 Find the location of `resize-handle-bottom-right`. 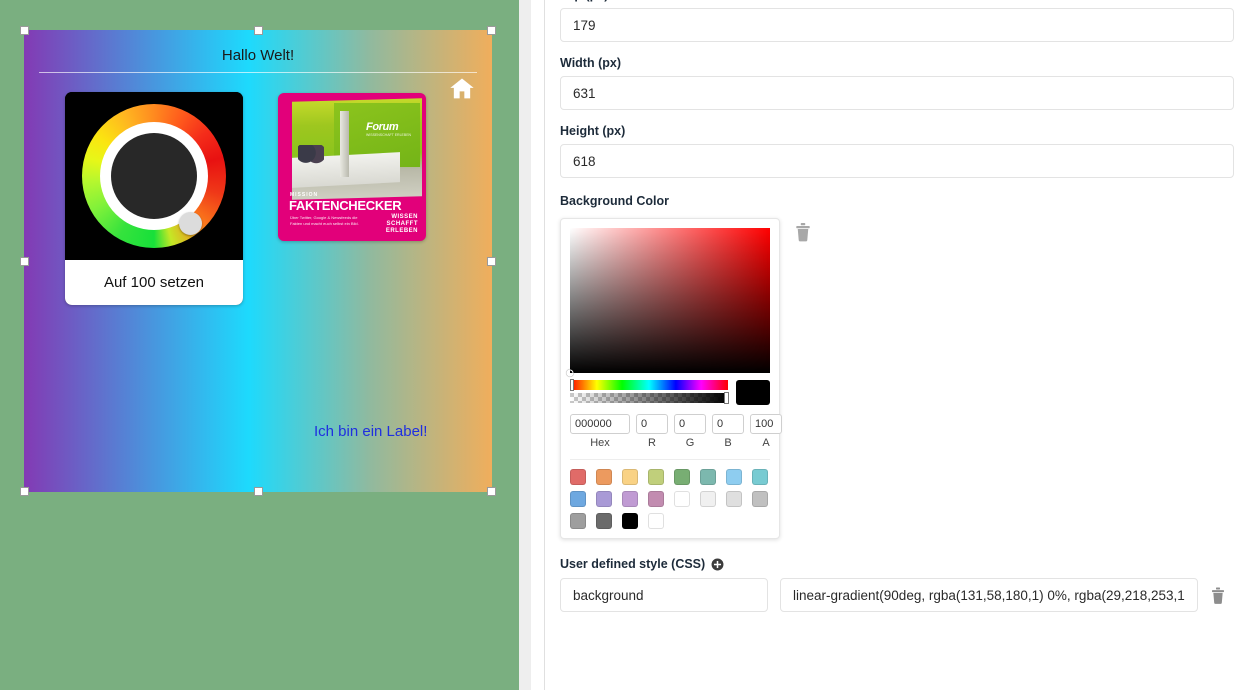

resize-handle-bottom-right is located at coordinates (491, 491).